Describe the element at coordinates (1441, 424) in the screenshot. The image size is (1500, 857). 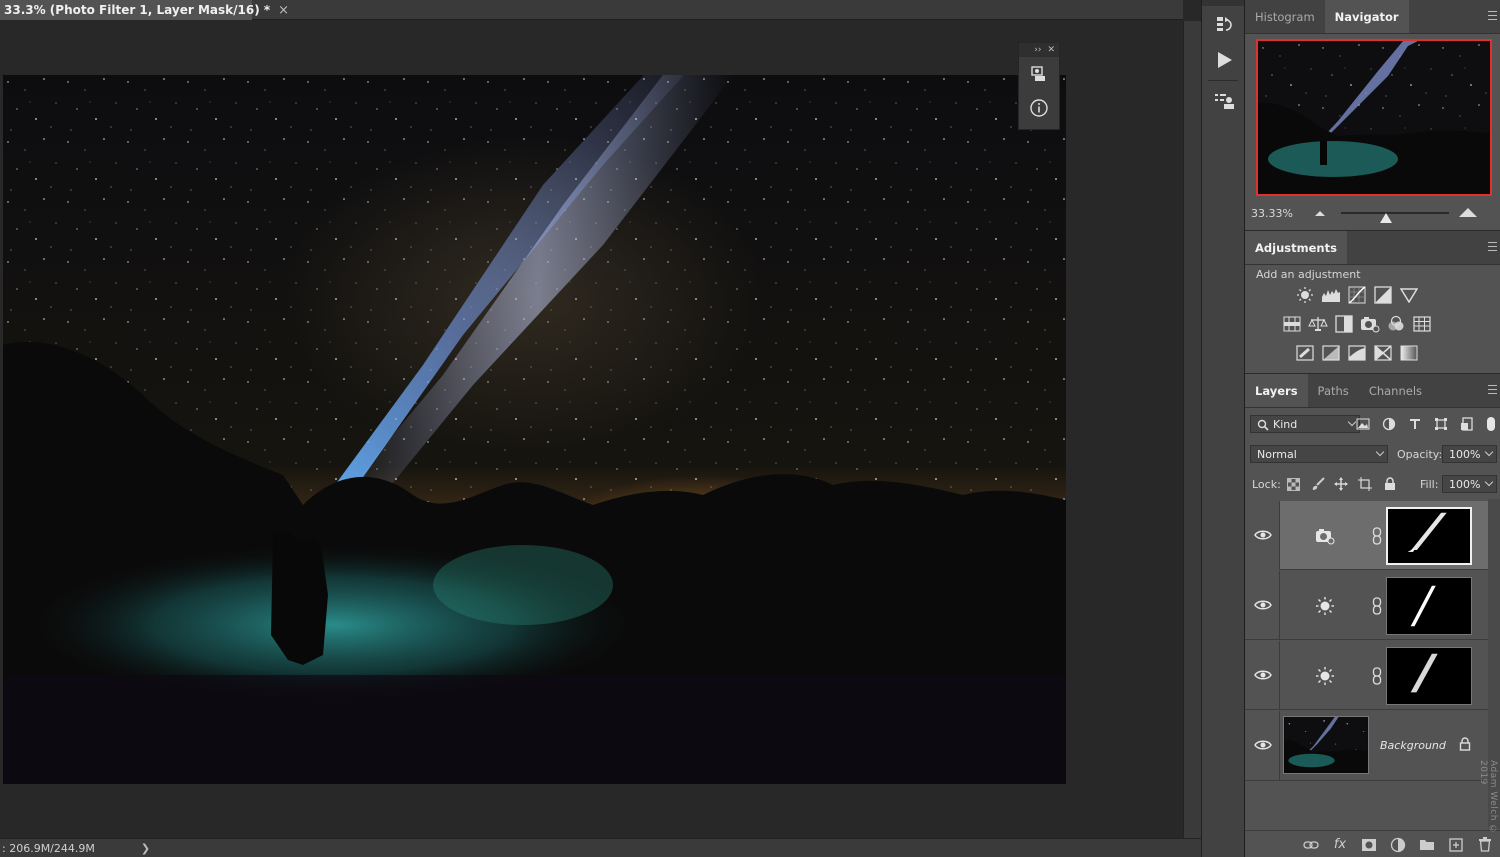
I see `filter-shape-icon` at that location.